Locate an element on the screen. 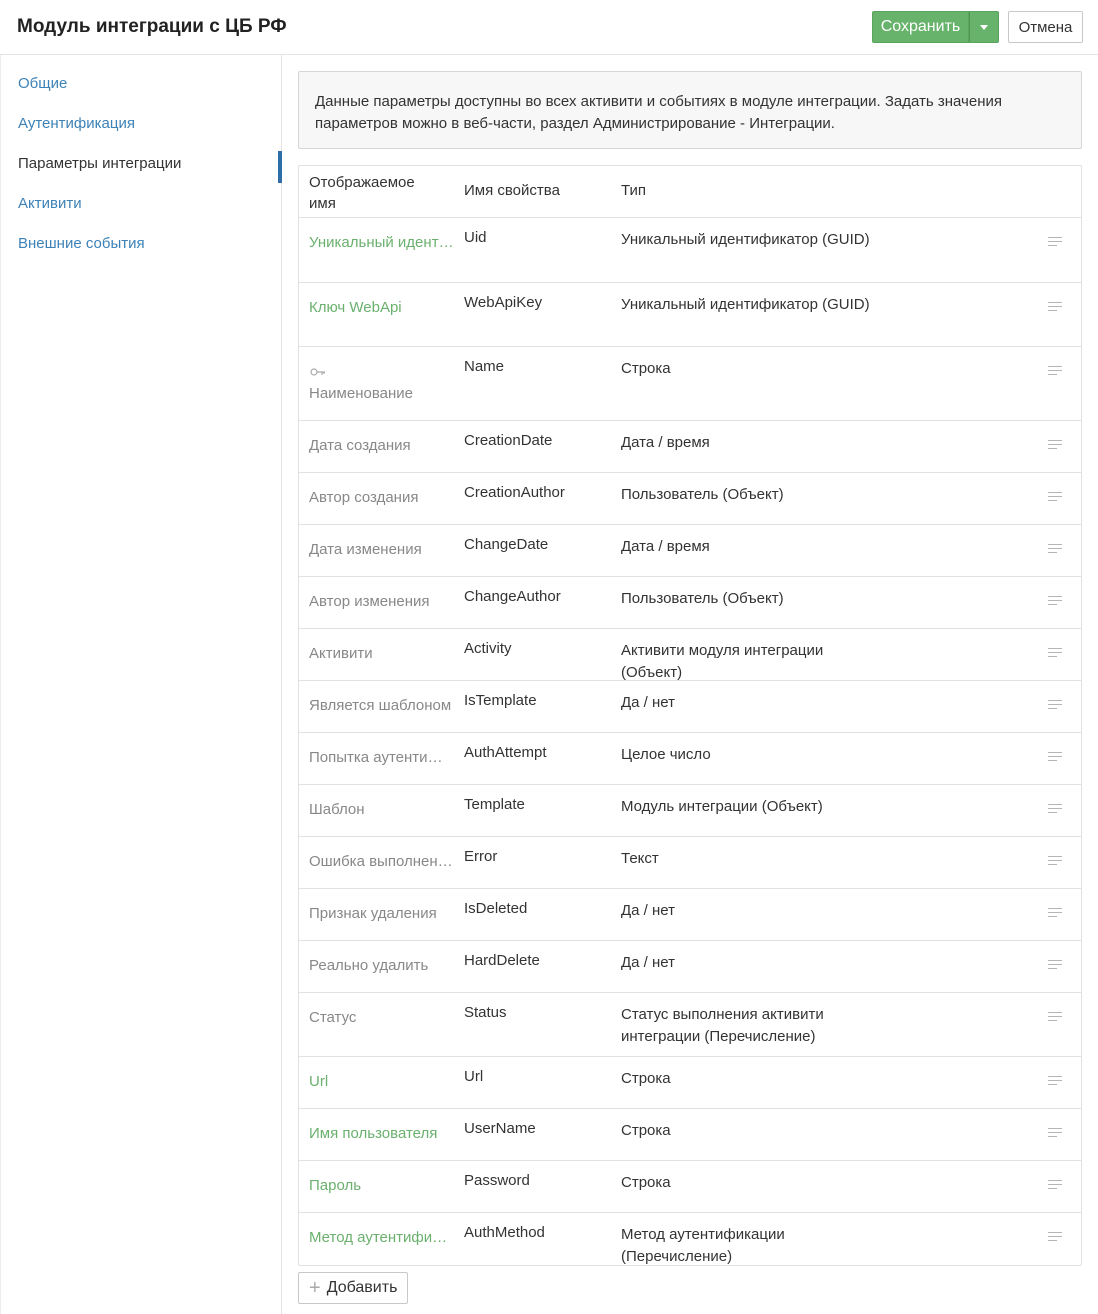 The width and height of the screenshot is (1098, 1314). table-row: Признак удаления IsDeleted Да / нет is located at coordinates (690, 915).